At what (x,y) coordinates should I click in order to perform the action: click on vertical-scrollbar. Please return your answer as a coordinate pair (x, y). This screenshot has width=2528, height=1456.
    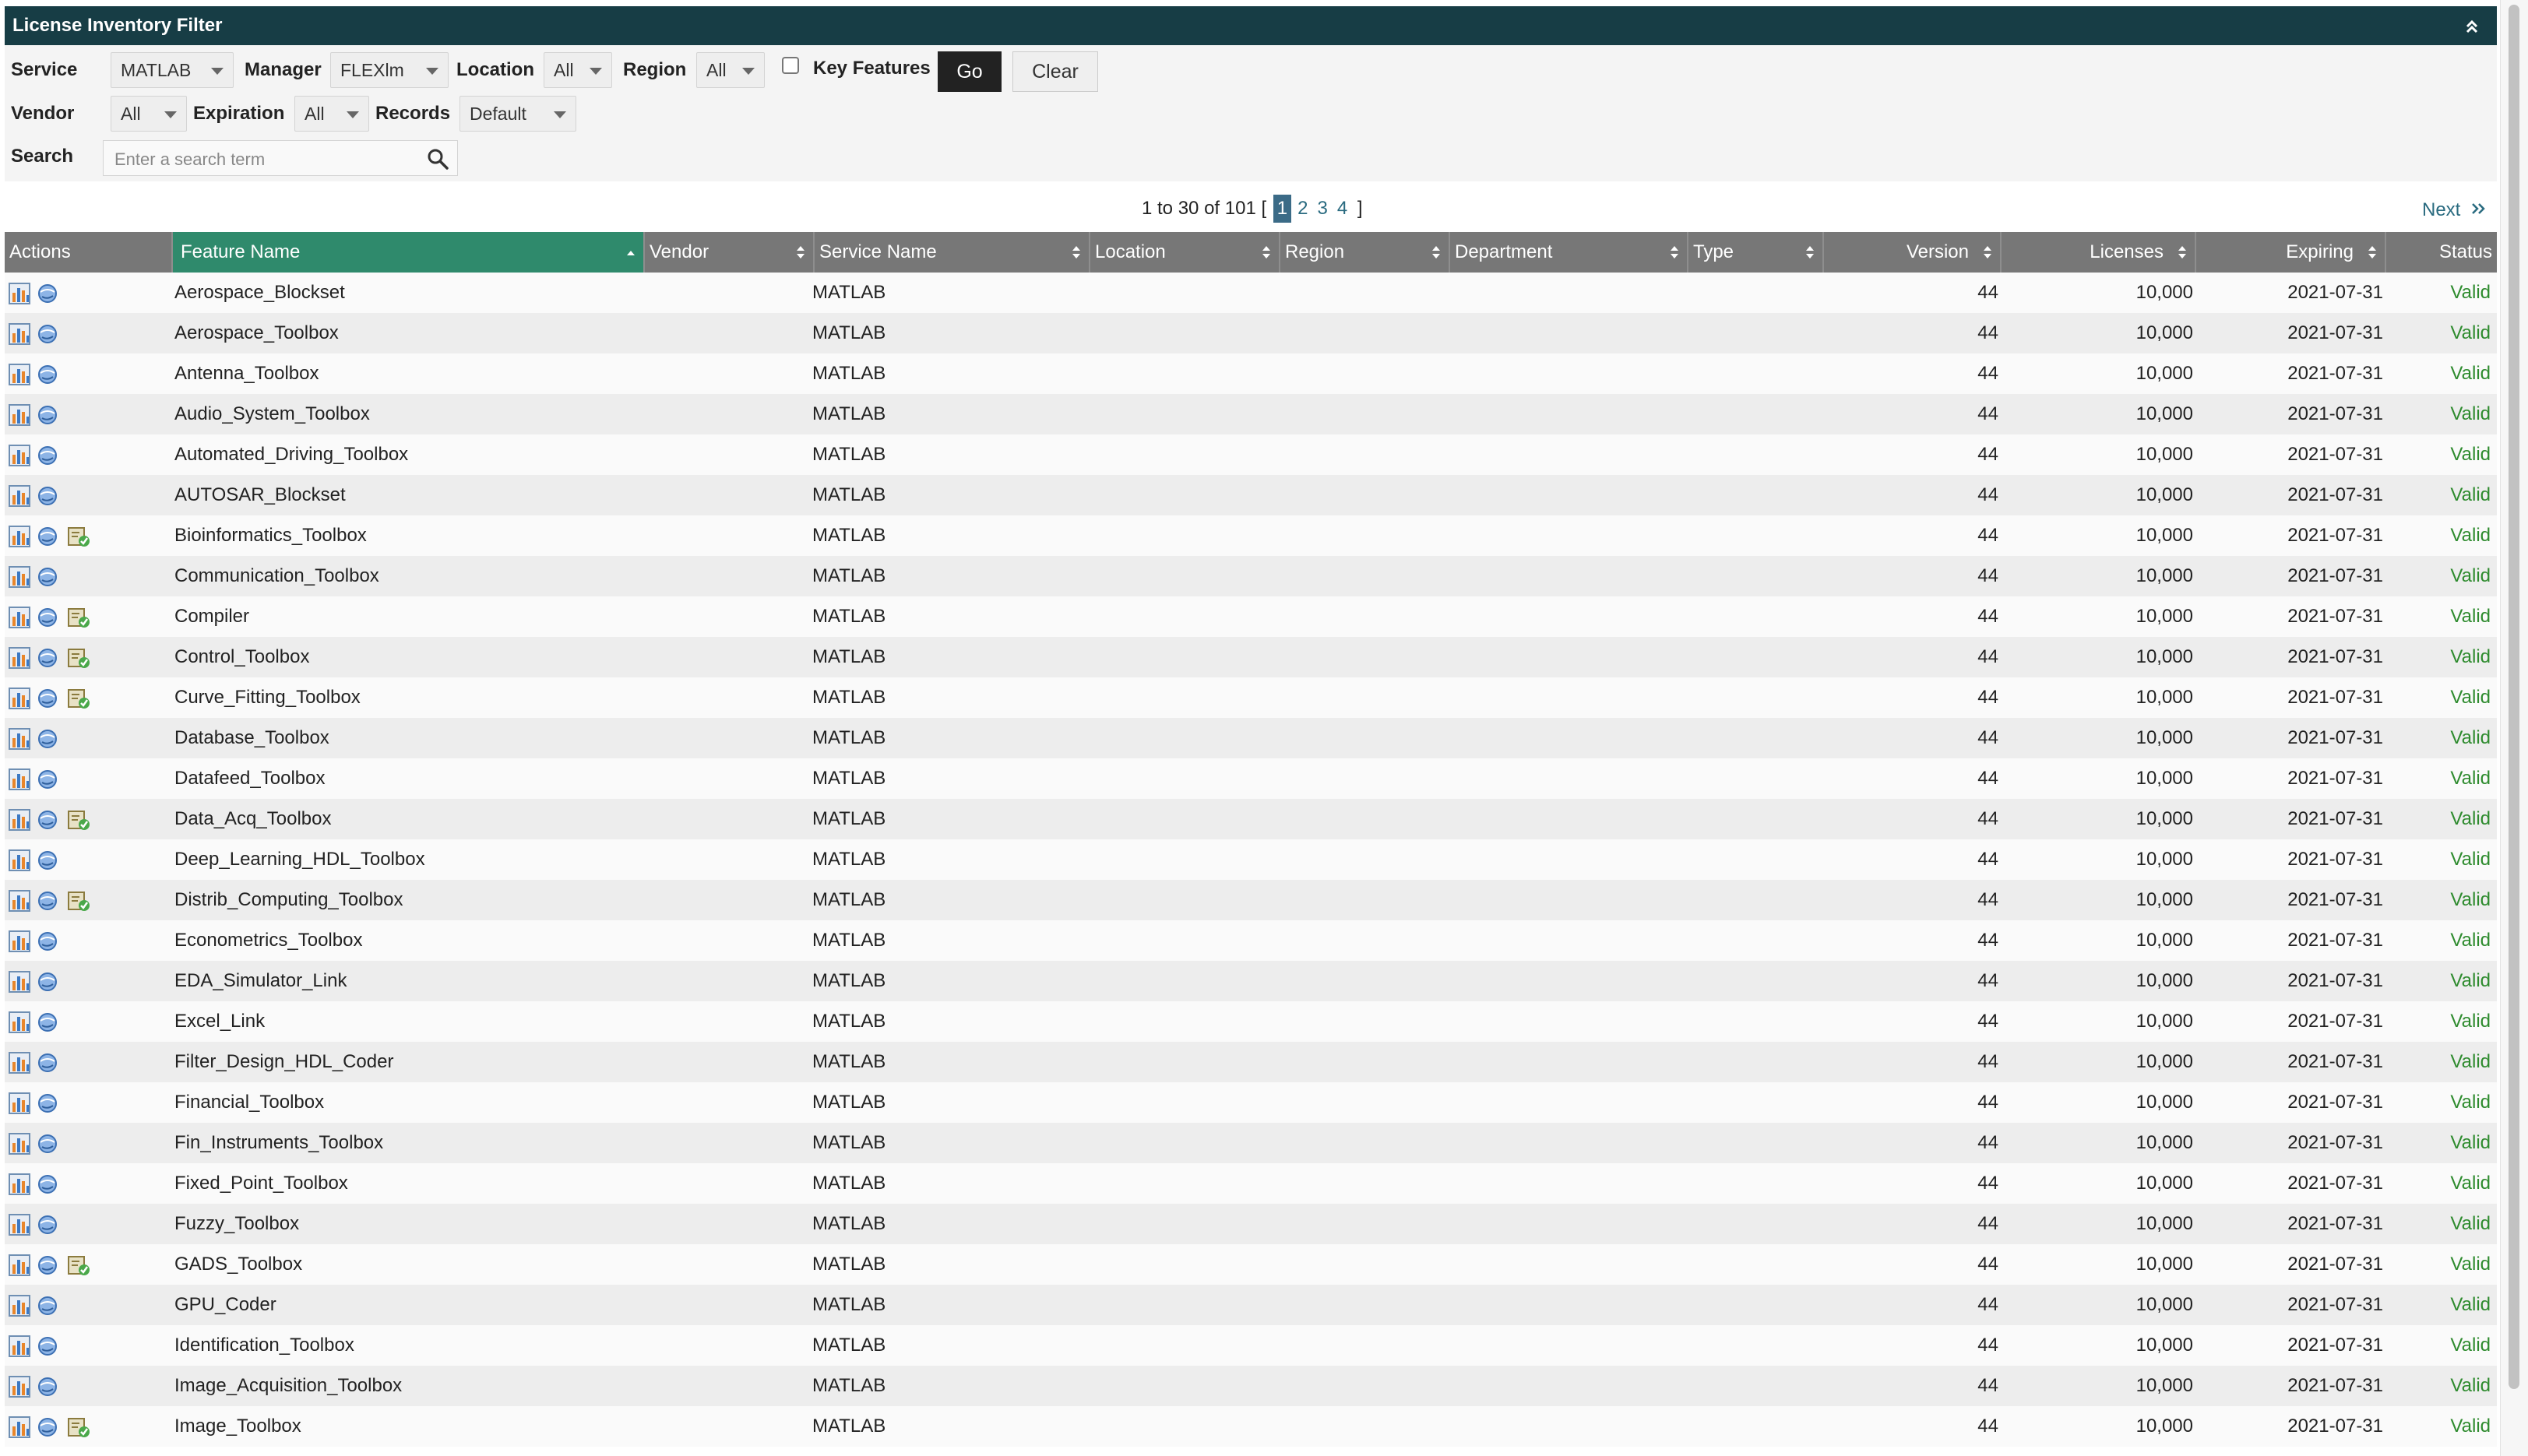
    Looking at the image, I should click on (2514, 728).